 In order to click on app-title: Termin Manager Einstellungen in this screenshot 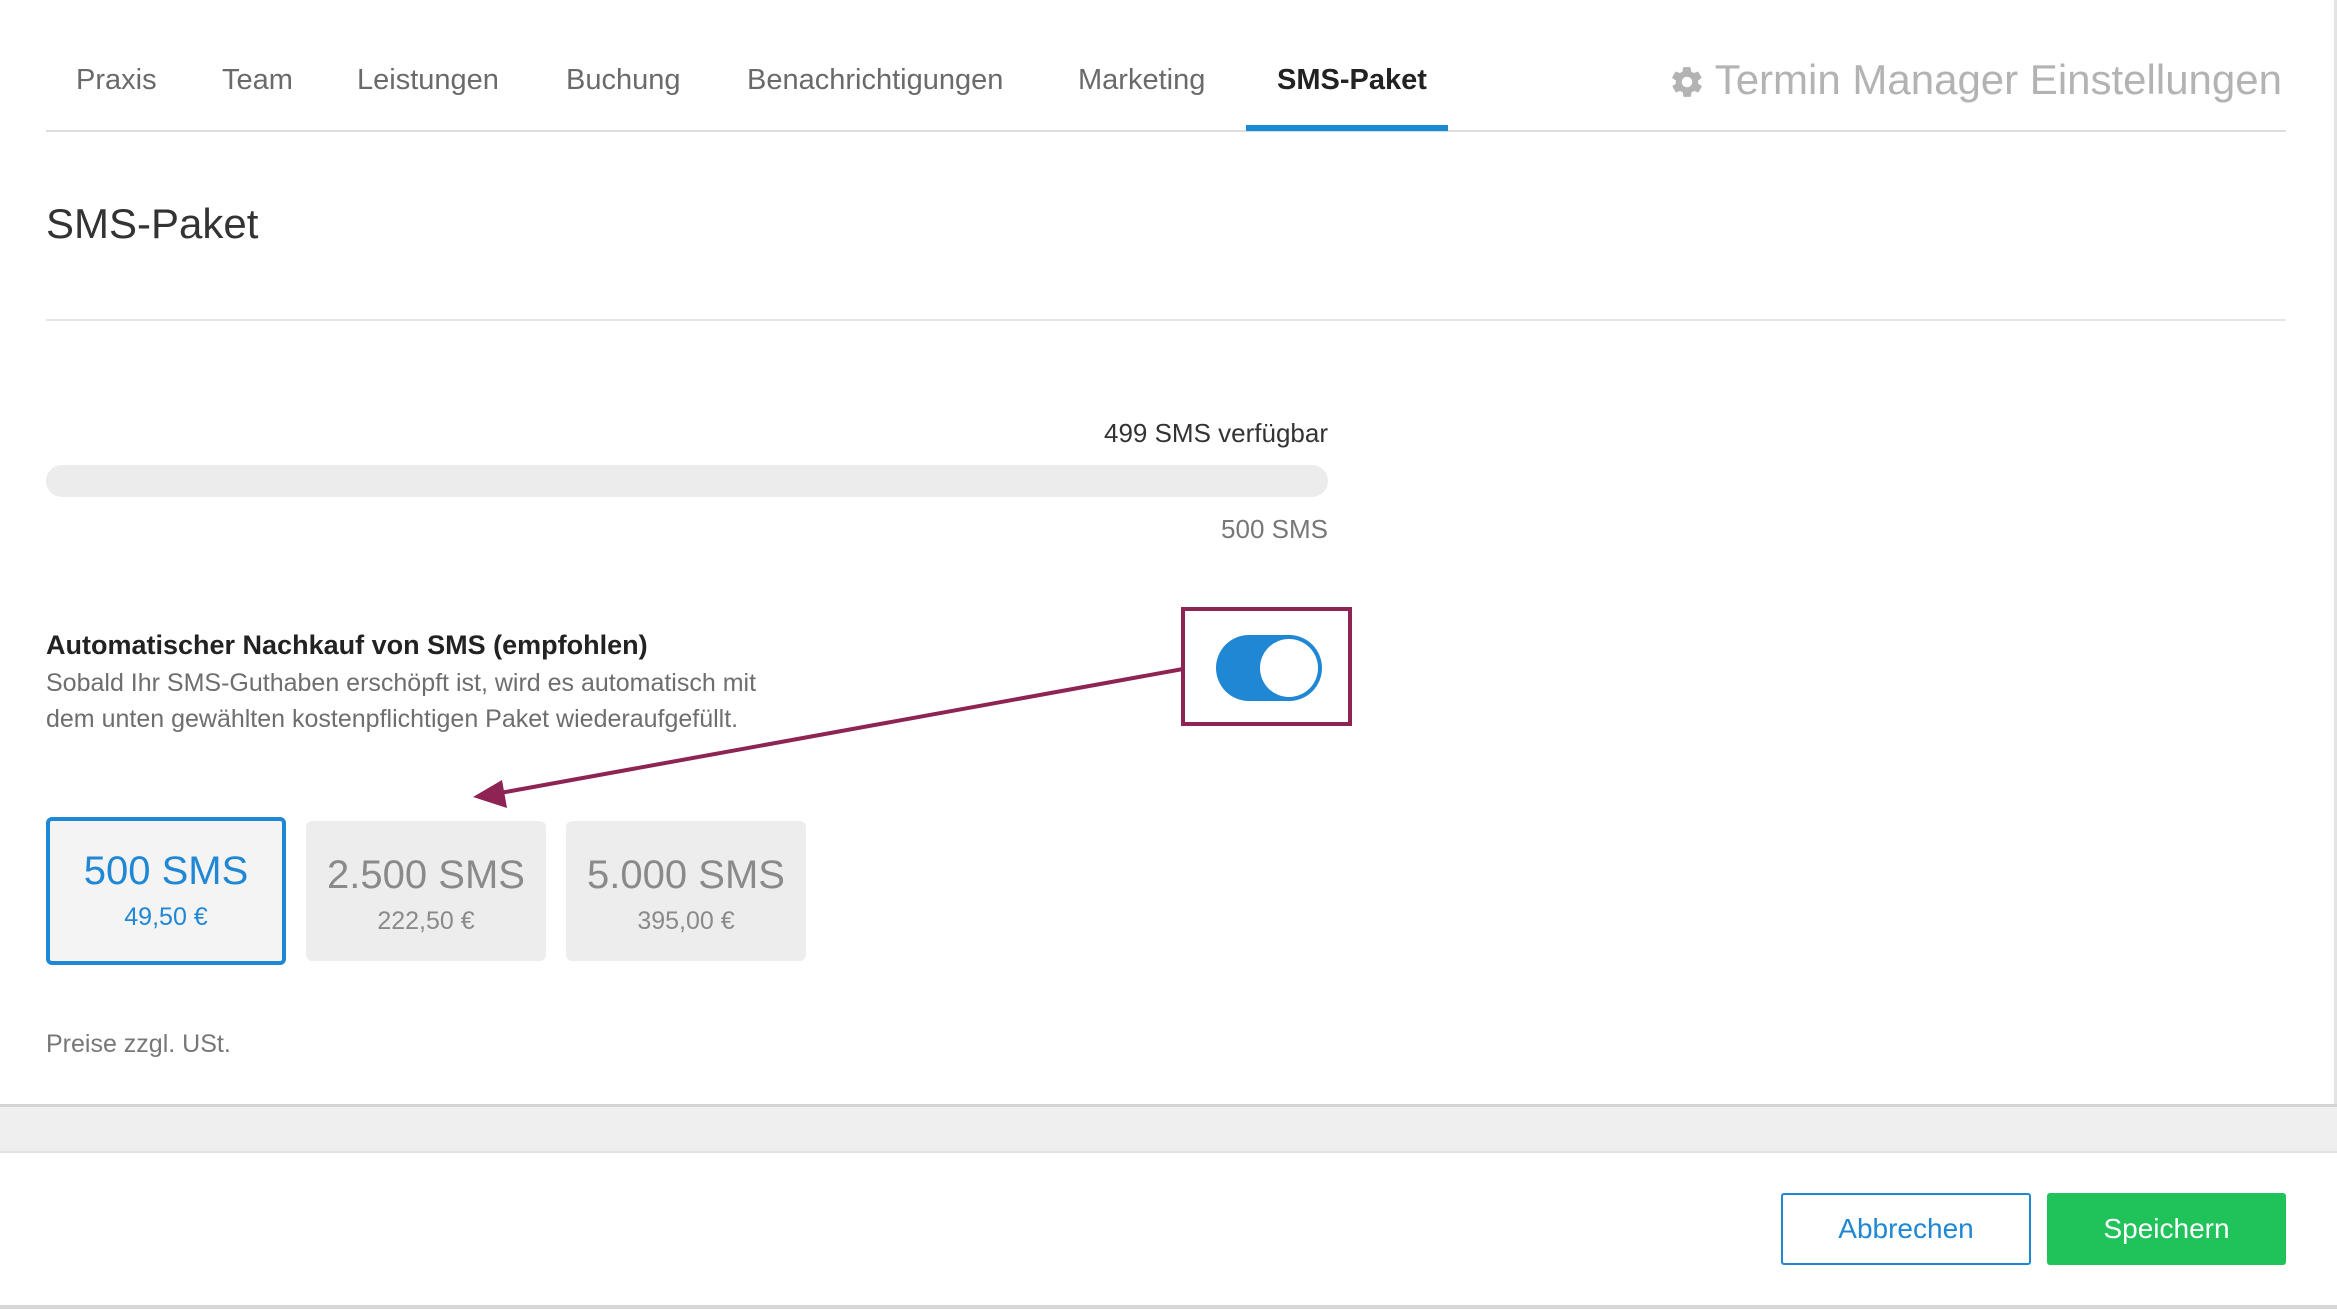, I will do `click(1975, 80)`.